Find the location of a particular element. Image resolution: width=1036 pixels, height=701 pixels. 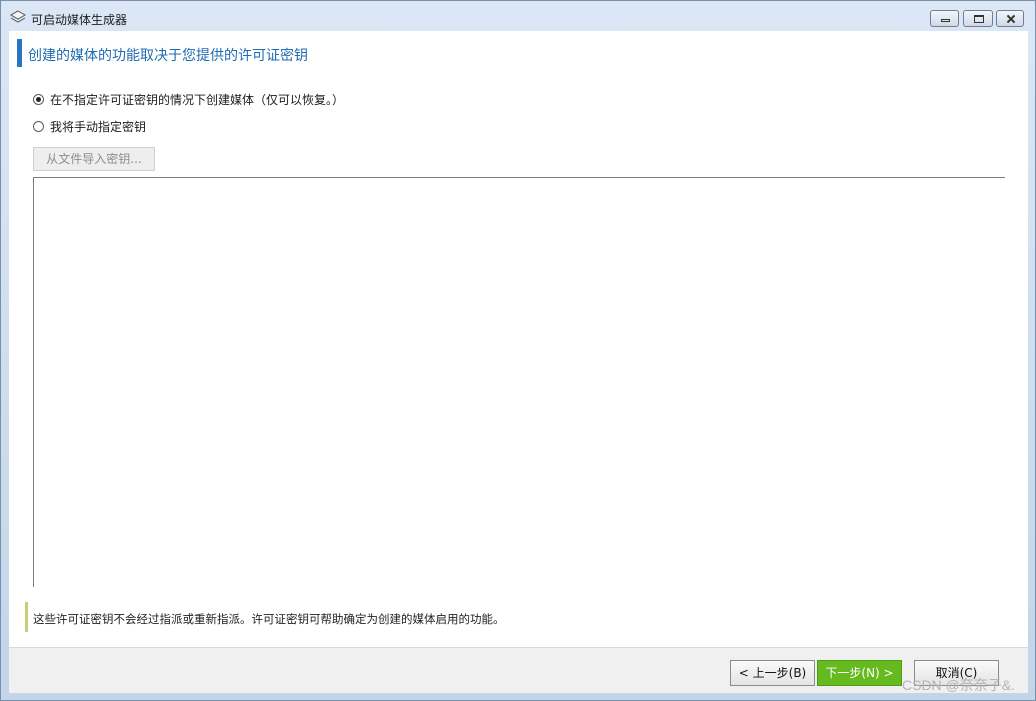

option-no-key: 在不指定许可证密钥的情况下创建媒体（仅可以恢复。） is located at coordinates (188, 99).